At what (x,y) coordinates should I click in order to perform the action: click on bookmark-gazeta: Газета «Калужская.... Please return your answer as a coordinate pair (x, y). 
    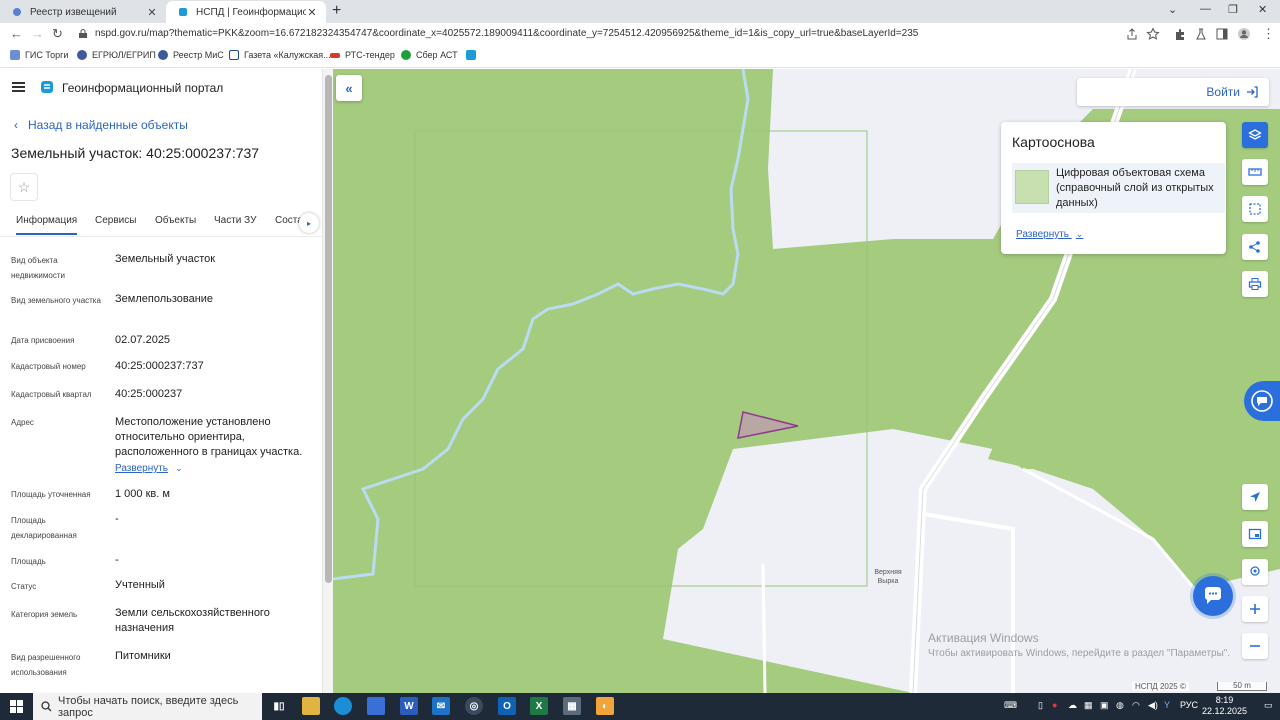
    Looking at the image, I should click on (280, 55).